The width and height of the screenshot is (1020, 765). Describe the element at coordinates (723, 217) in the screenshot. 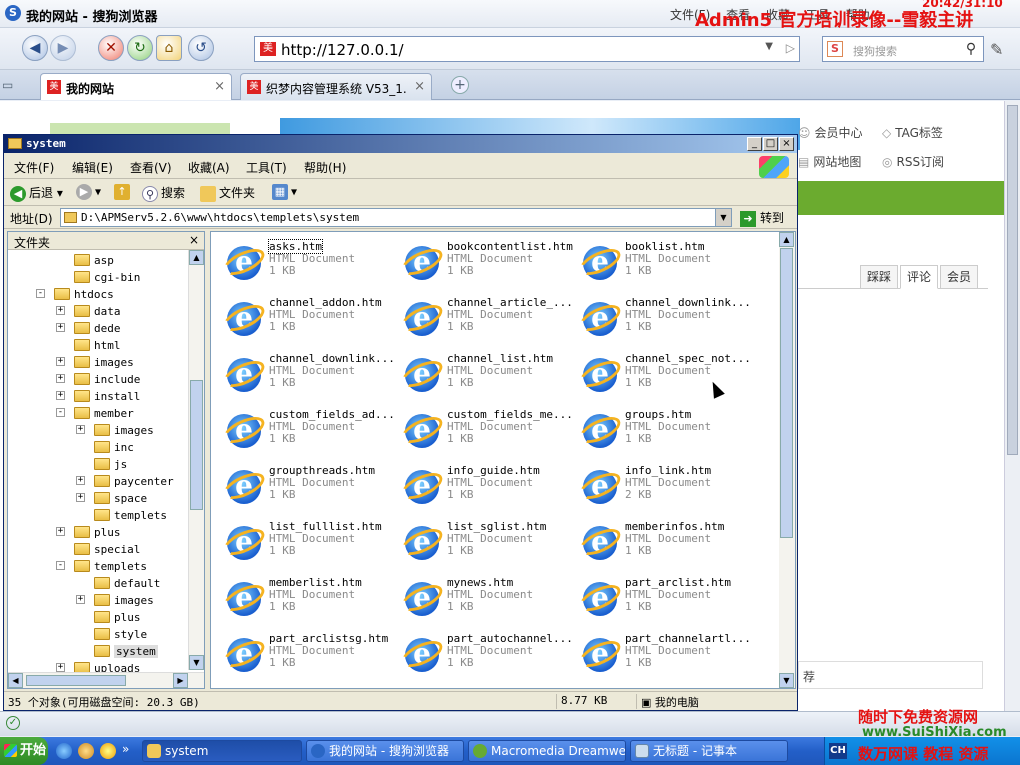

I see `address-dropdown-icon: ▼` at that location.